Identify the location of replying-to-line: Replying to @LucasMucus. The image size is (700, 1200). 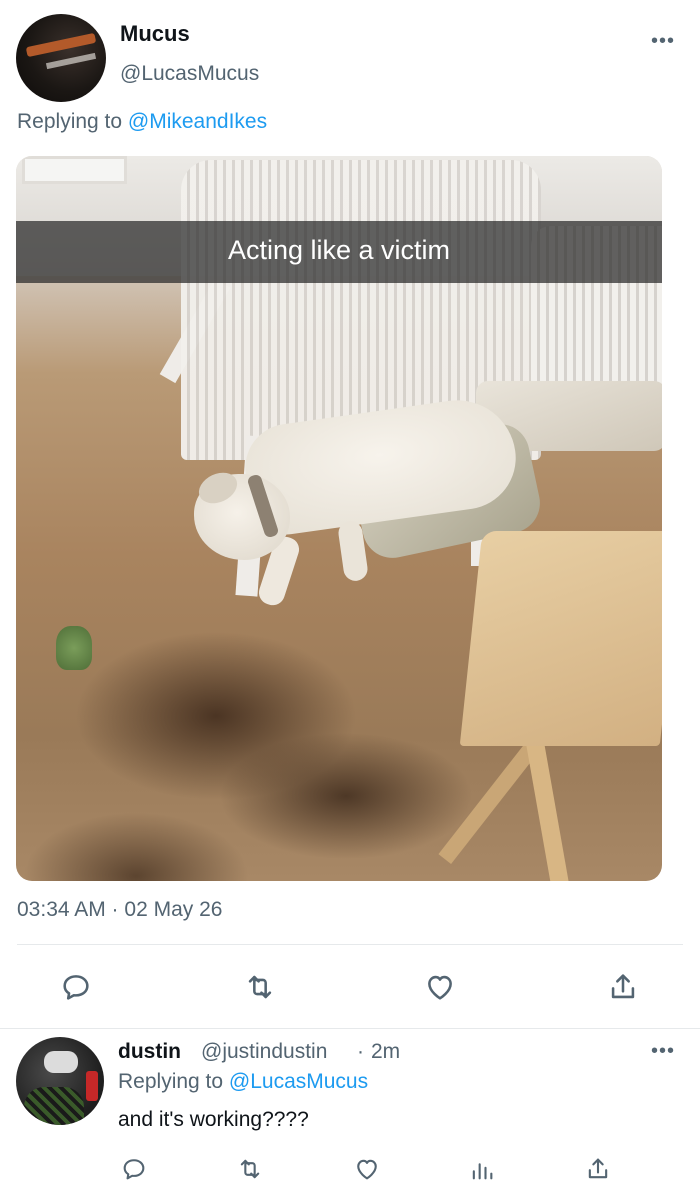
(243, 1082).